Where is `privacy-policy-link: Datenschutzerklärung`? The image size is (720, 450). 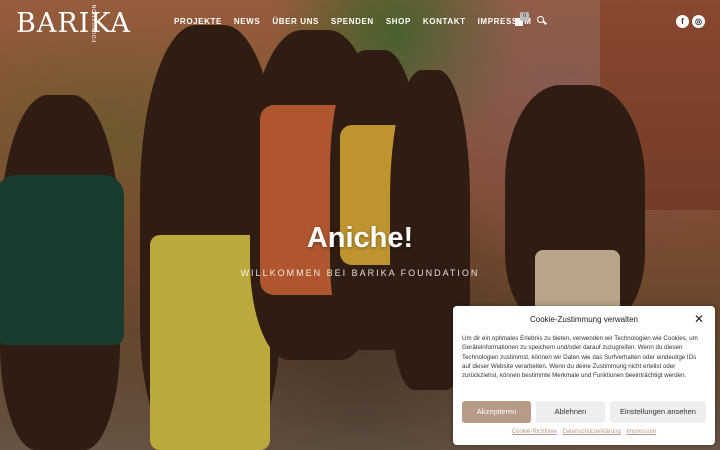 privacy-policy-link: Datenschutzerklärung is located at coordinates (591, 432).